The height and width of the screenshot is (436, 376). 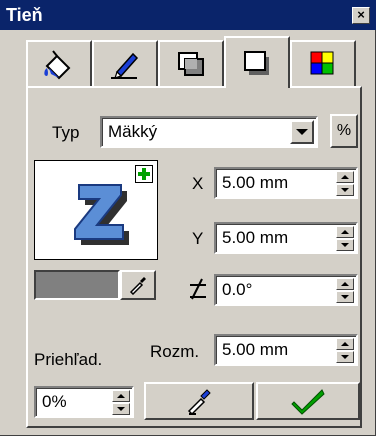 I want to click on tab-fill, so click(x=59, y=63).